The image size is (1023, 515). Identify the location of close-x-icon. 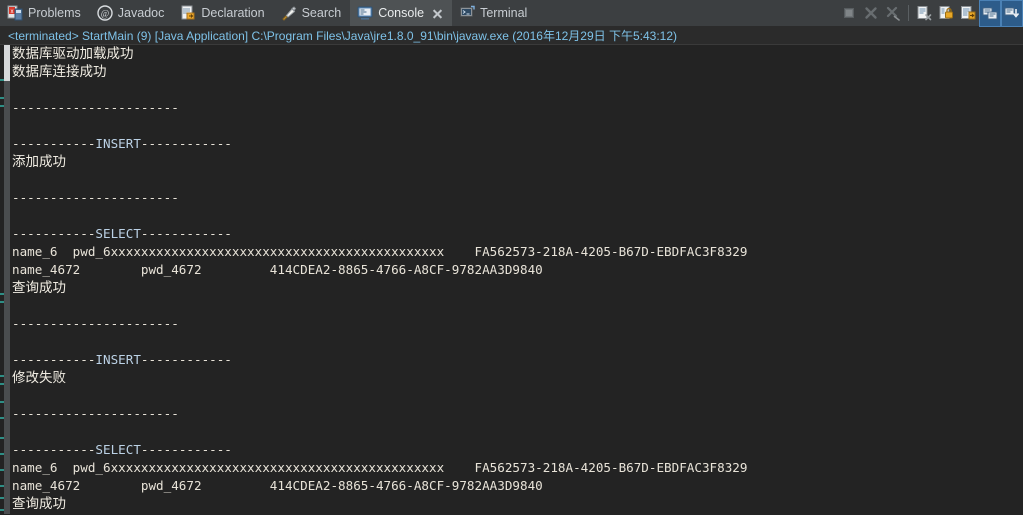
(871, 13).